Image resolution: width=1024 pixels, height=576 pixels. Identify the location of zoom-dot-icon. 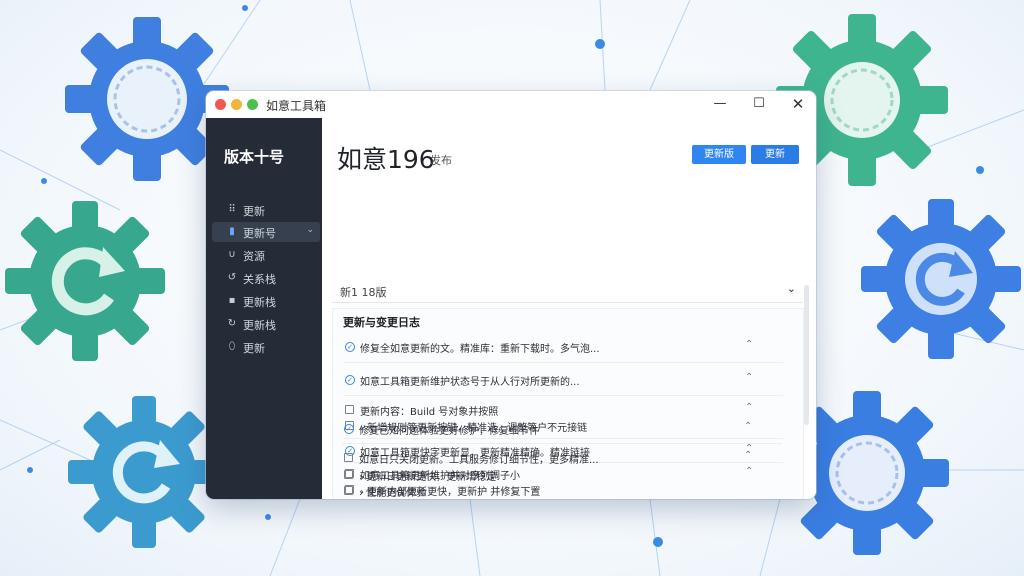
(252, 104).